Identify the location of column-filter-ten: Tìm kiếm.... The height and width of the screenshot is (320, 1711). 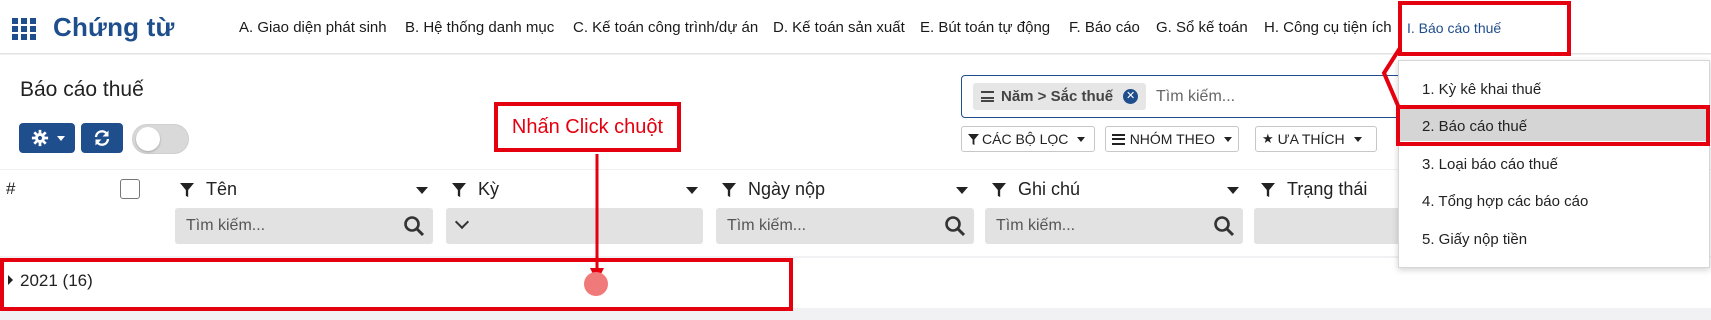
(304, 226).